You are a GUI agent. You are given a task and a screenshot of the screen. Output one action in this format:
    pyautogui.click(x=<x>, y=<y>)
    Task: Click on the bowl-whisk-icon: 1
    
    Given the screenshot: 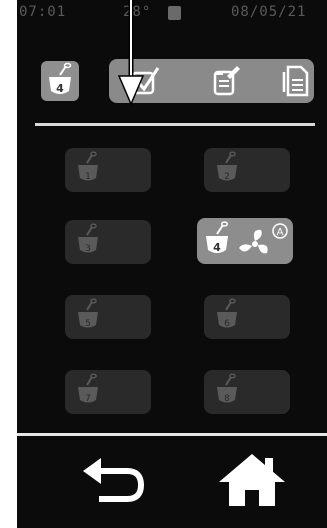 What is the action you would take?
    pyautogui.click(x=88, y=166)
    